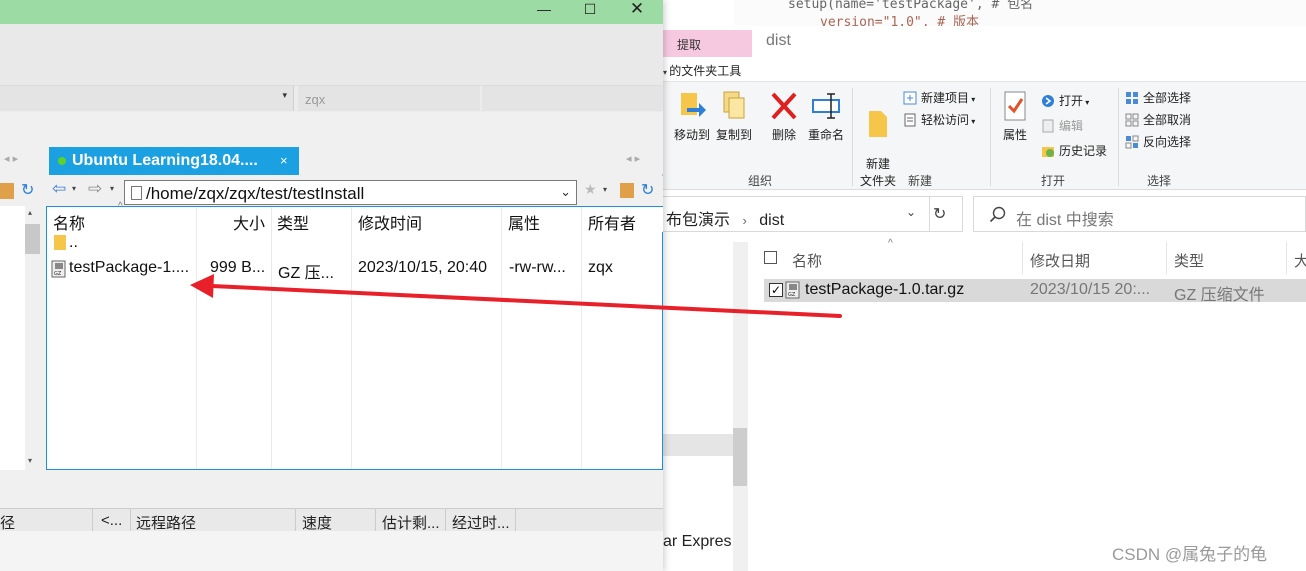 The image size is (1306, 571). What do you see at coordinates (878, 124) in the screenshot?
I see `new-folder-icon` at bounding box center [878, 124].